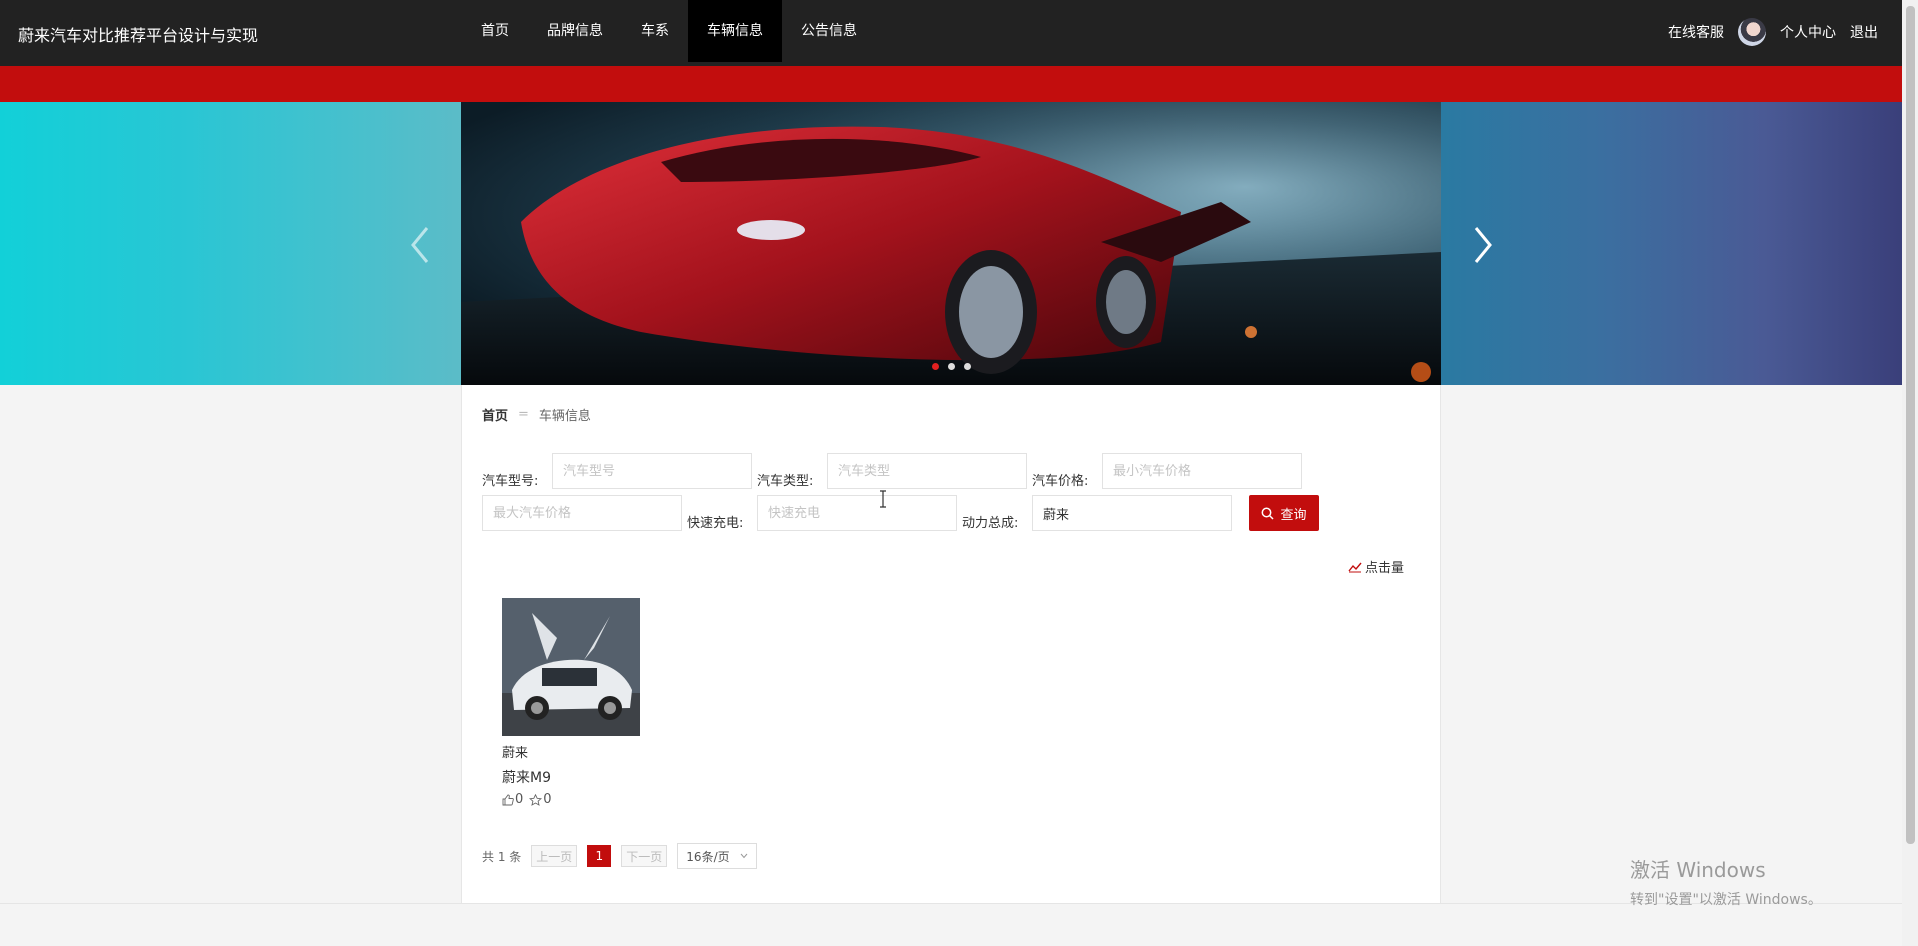 This screenshot has width=1918, height=946. Describe the element at coordinates (655, 31) in the screenshot. I see `nav-series: 车系` at that location.